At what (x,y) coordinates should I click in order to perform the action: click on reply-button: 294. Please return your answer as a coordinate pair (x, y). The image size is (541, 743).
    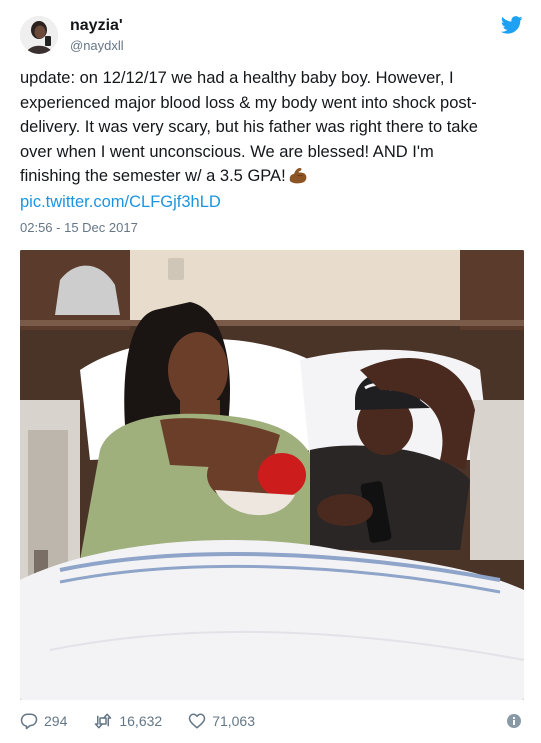
    Looking at the image, I should click on (43, 721).